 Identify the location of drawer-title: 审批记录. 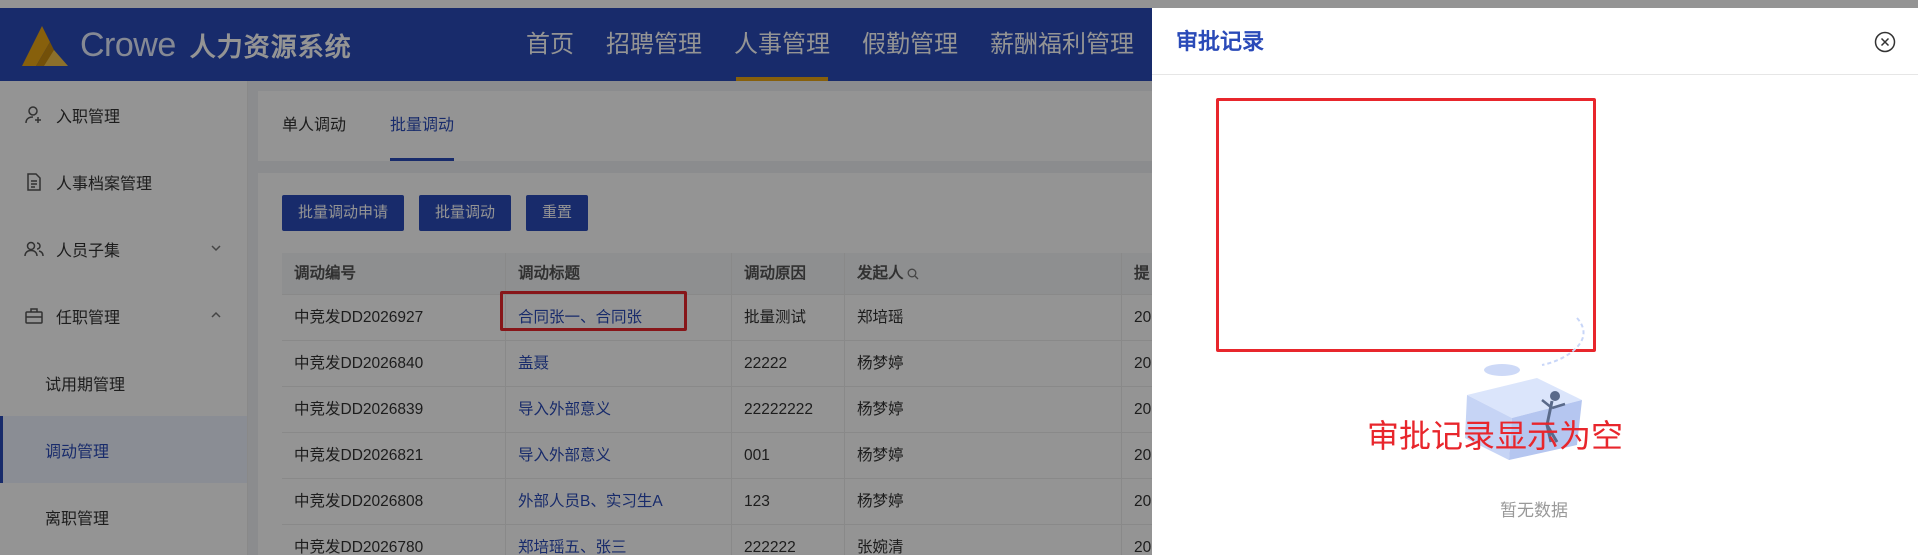
(1220, 41).